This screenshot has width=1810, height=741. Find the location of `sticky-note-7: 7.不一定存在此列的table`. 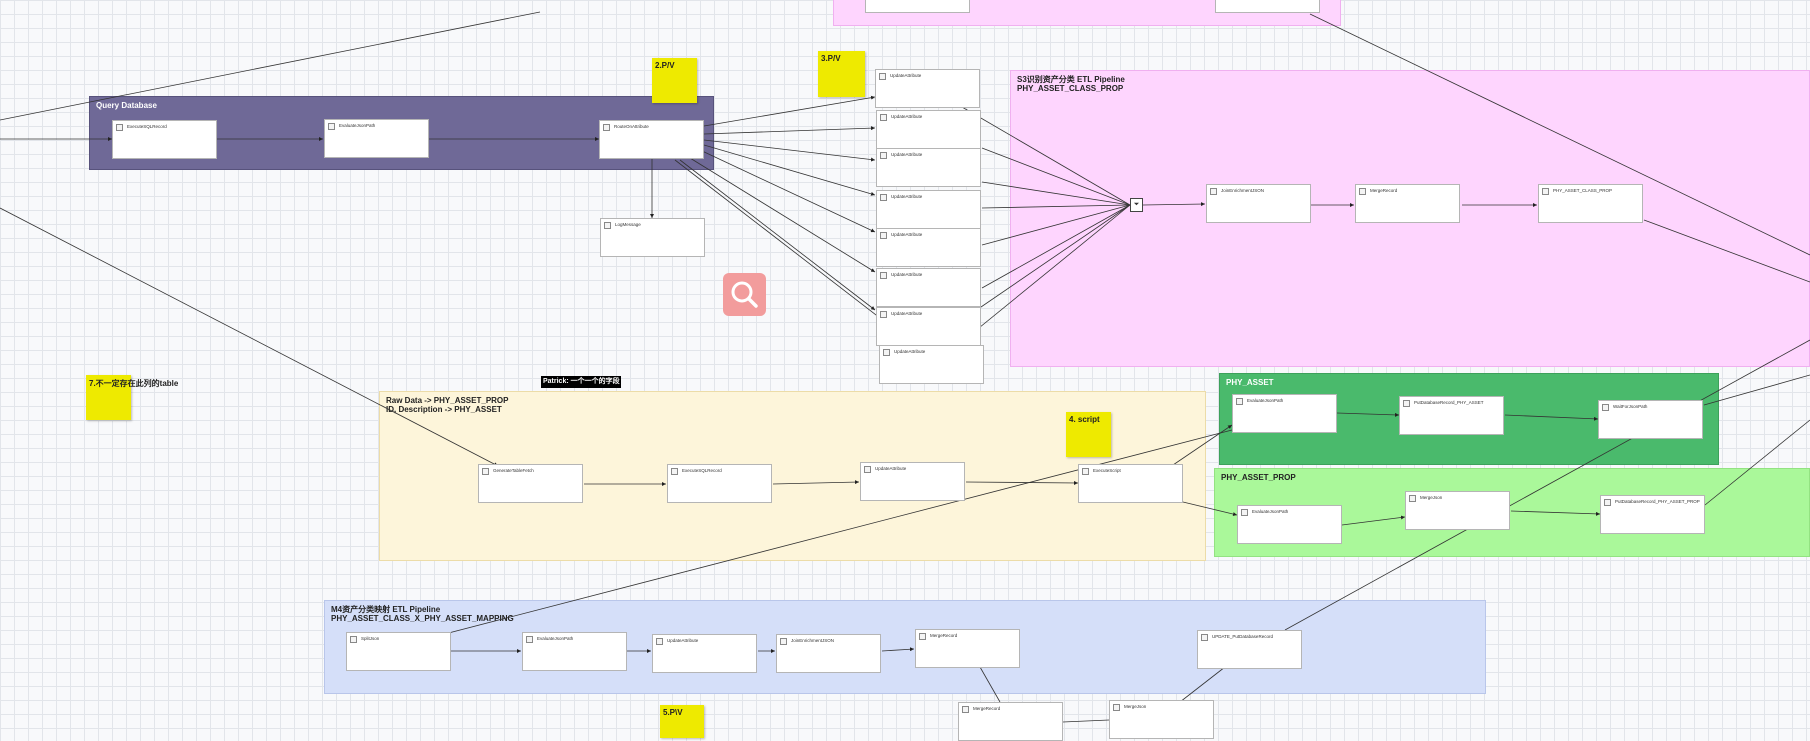

sticky-note-7: 7.不一定存在此列的table is located at coordinates (132, 397).